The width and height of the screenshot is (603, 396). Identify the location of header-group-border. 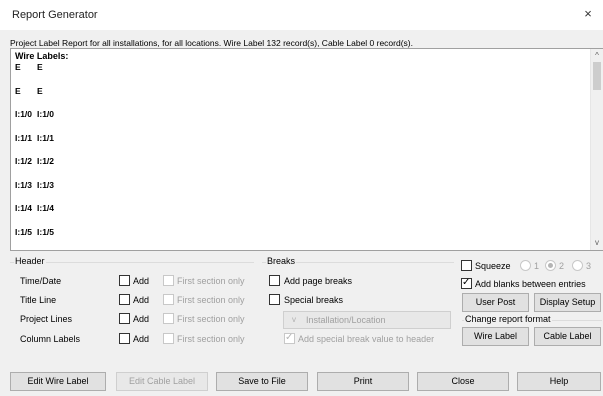
(132, 262).